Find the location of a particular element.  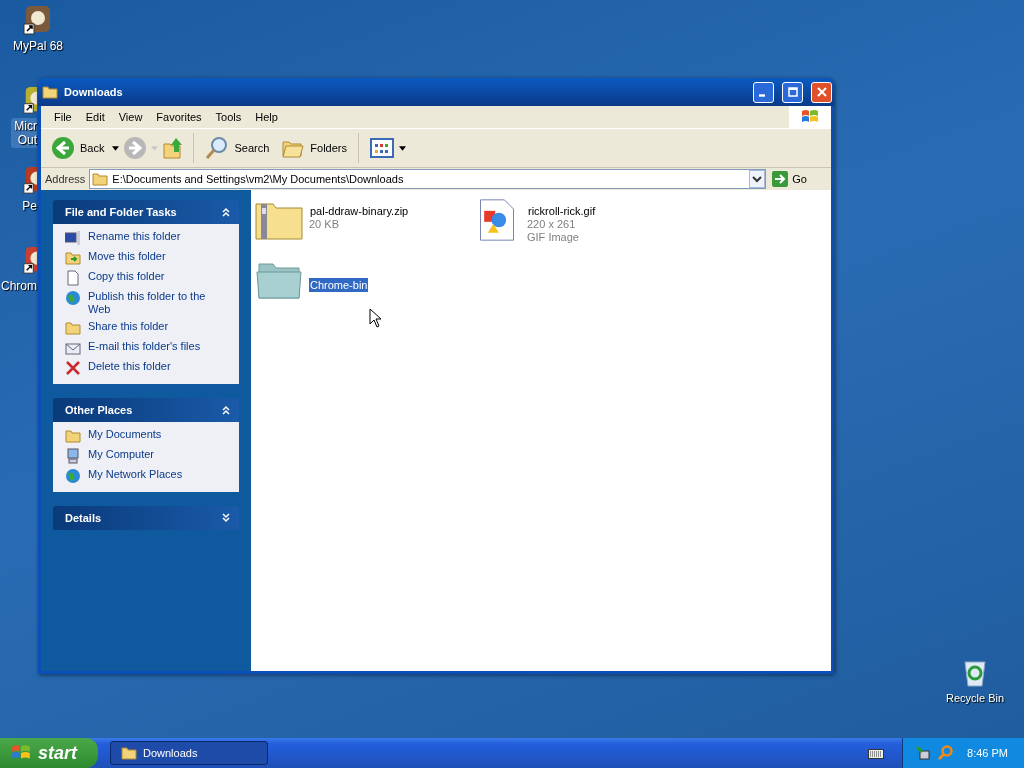

go-button: Go is located at coordinates (798, 179).